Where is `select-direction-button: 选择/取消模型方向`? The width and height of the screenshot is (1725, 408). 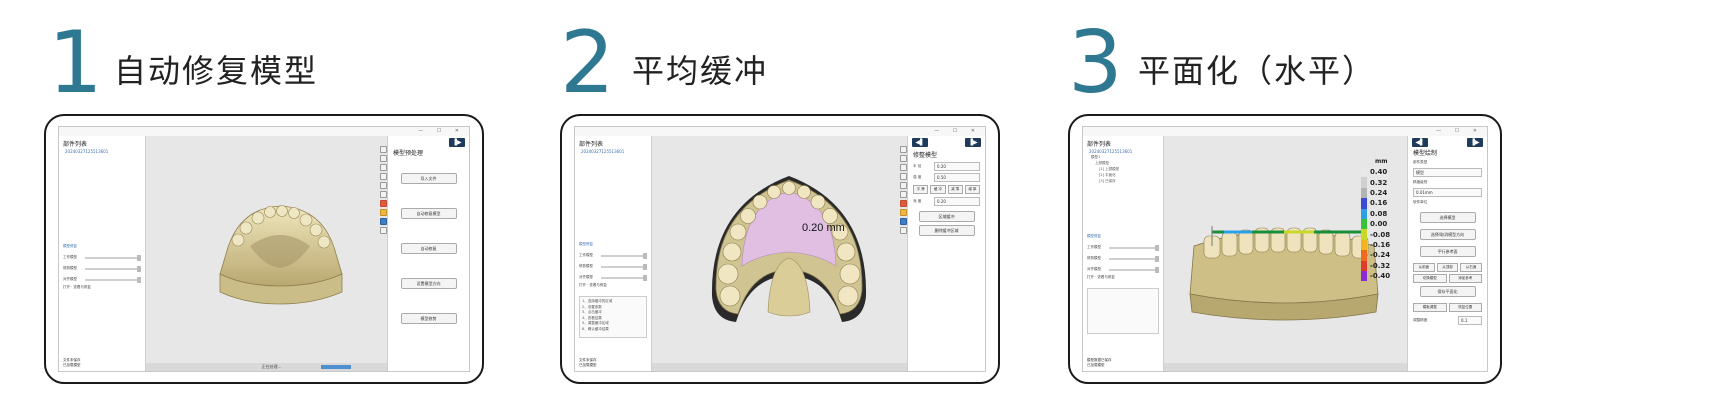
select-direction-button: 选择/取消模型方向 is located at coordinates (1447, 234).